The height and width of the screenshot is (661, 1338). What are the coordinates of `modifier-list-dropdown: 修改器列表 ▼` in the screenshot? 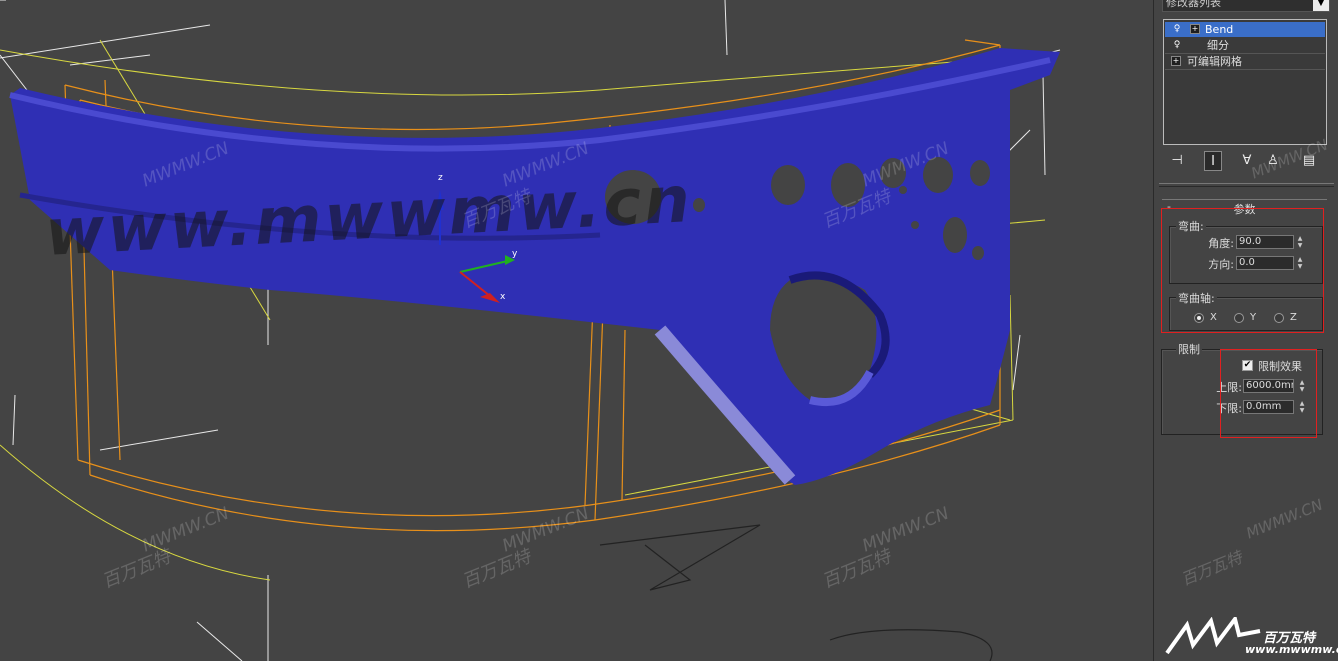 It's located at (1246, 6).